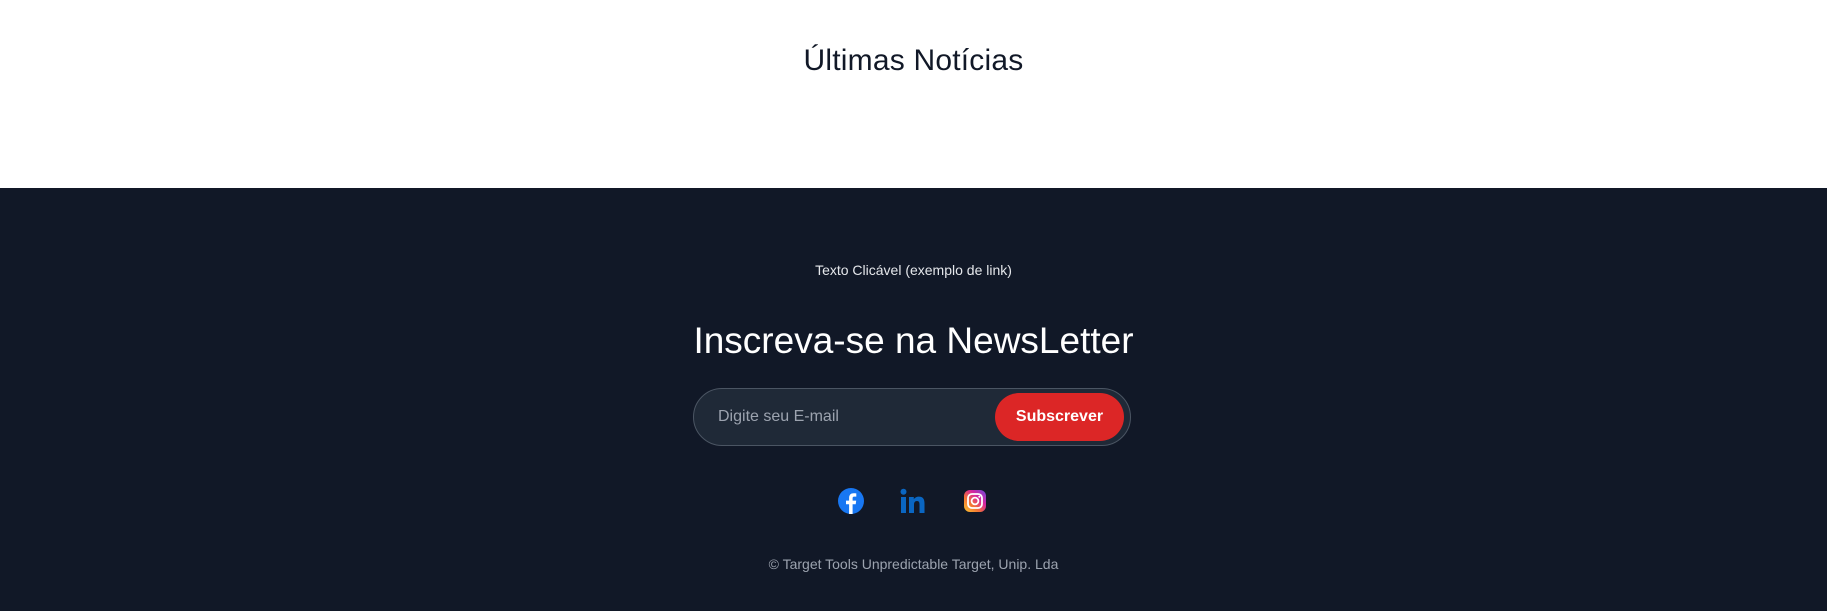  I want to click on facebook-link, so click(851, 501).